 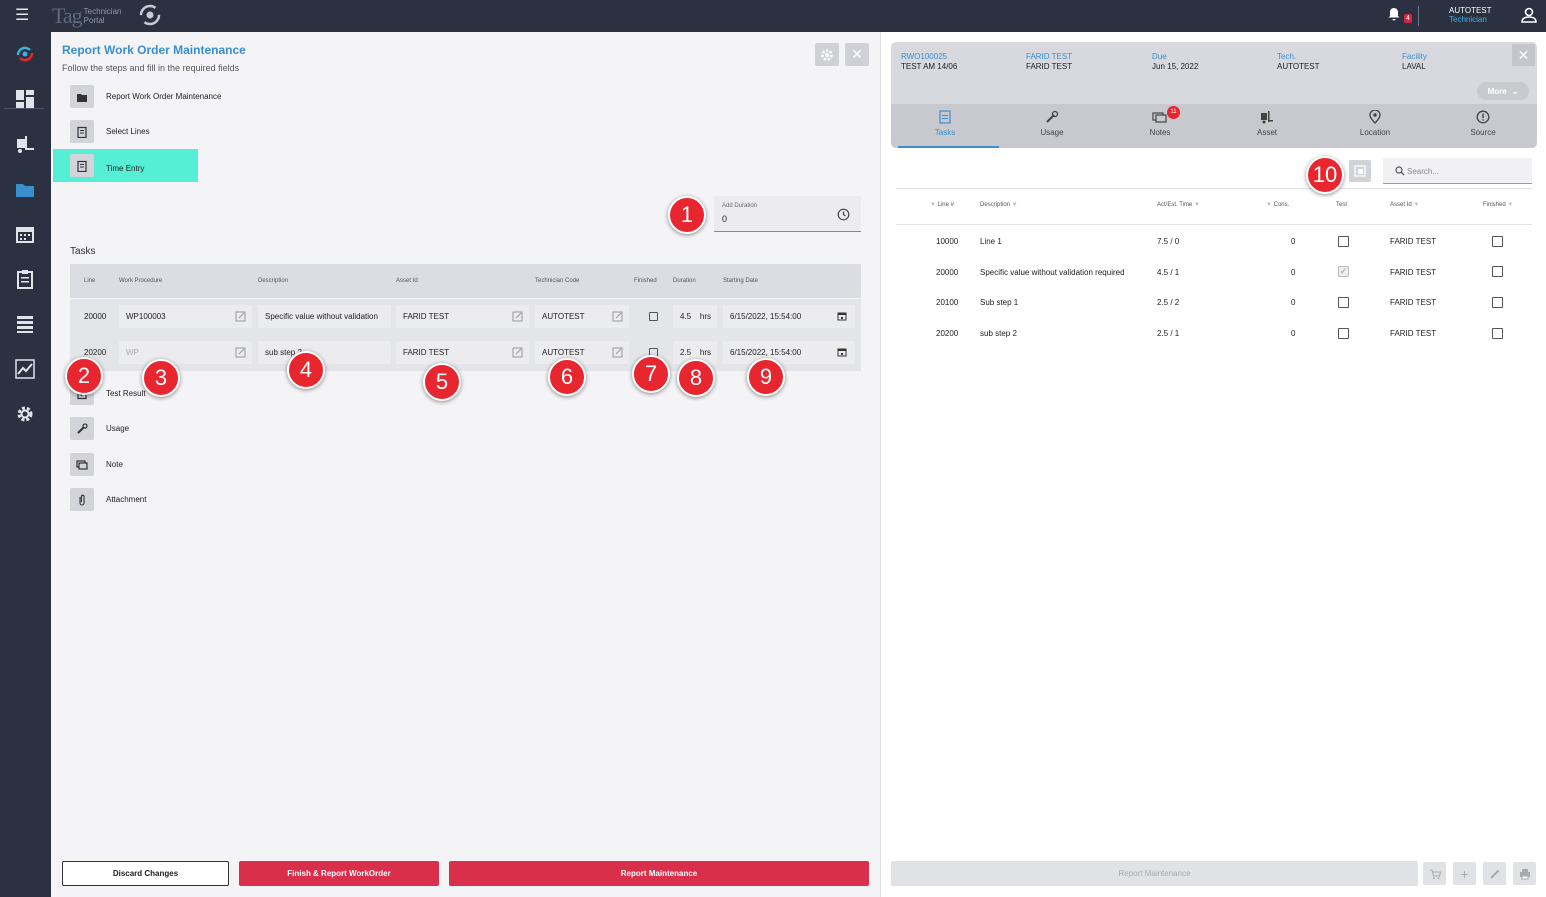 What do you see at coordinates (1343, 302) in the screenshot?
I see `test-checkbox` at bounding box center [1343, 302].